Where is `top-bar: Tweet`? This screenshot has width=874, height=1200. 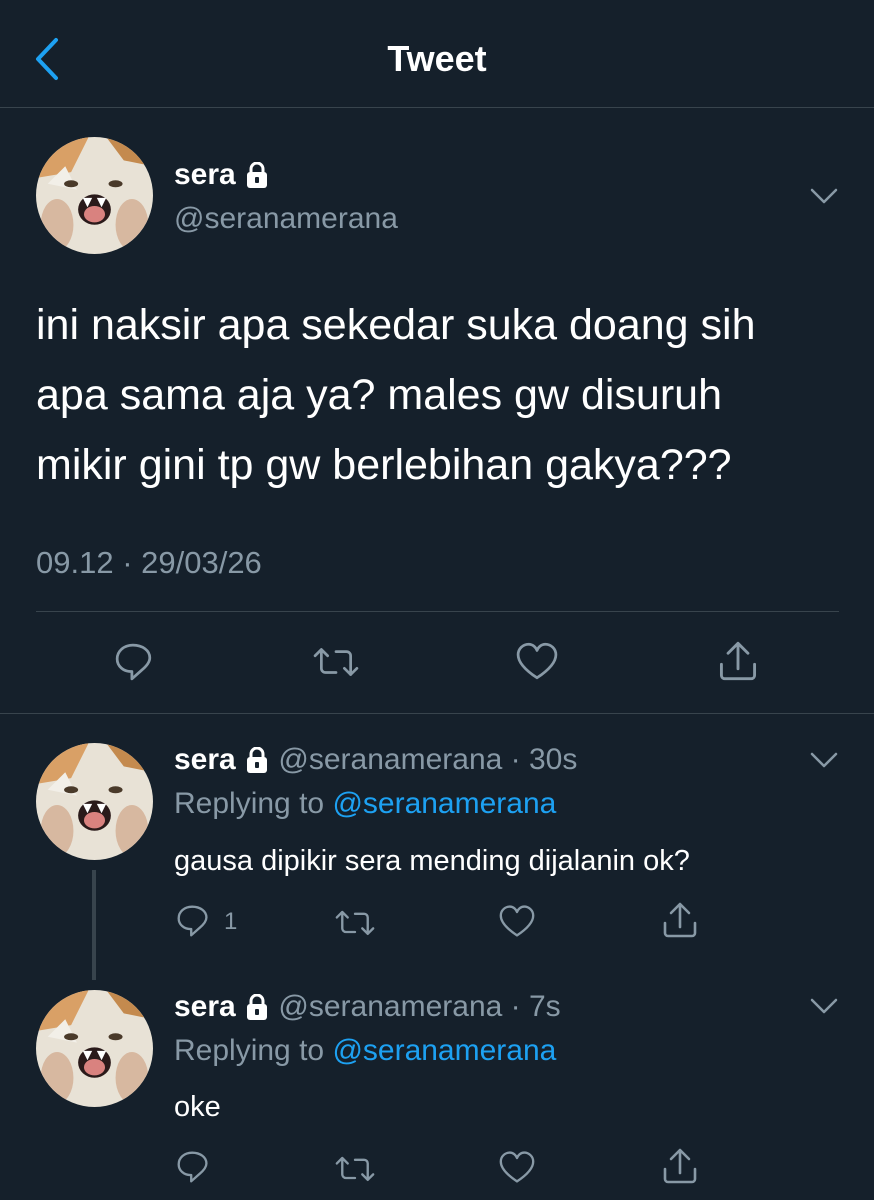 top-bar: Tweet is located at coordinates (437, 54).